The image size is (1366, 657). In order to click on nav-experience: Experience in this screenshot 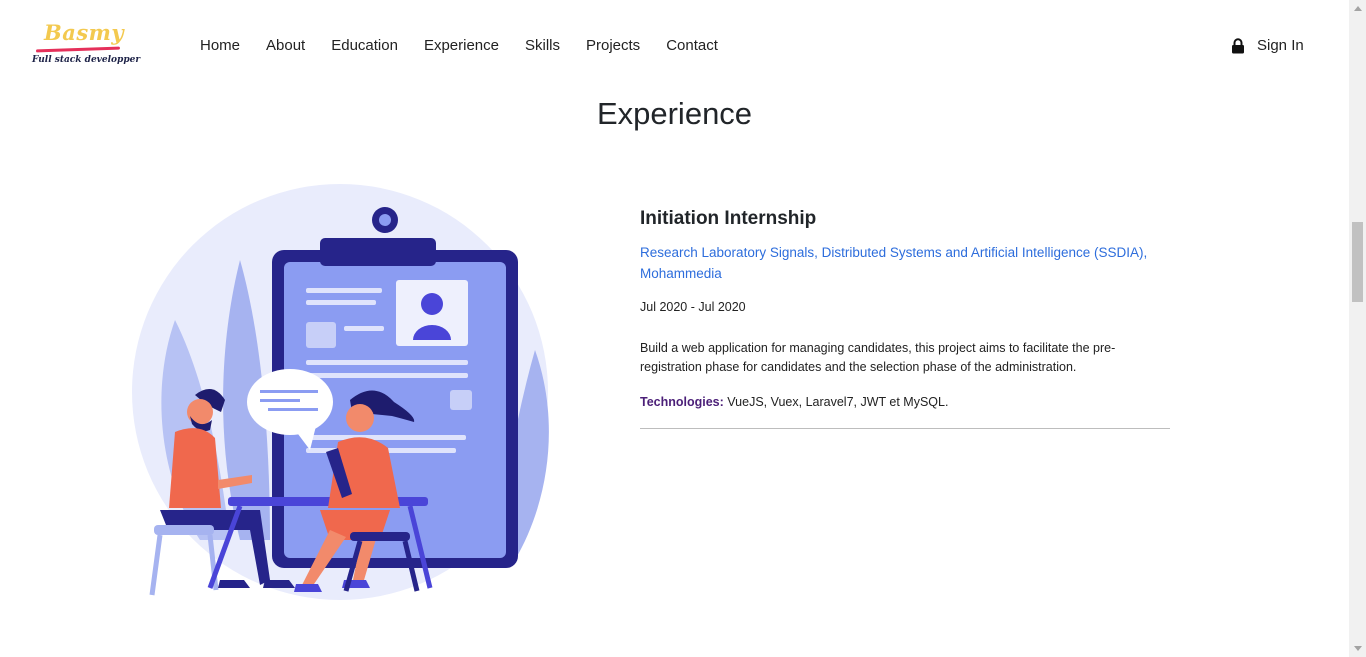, I will do `click(461, 46)`.